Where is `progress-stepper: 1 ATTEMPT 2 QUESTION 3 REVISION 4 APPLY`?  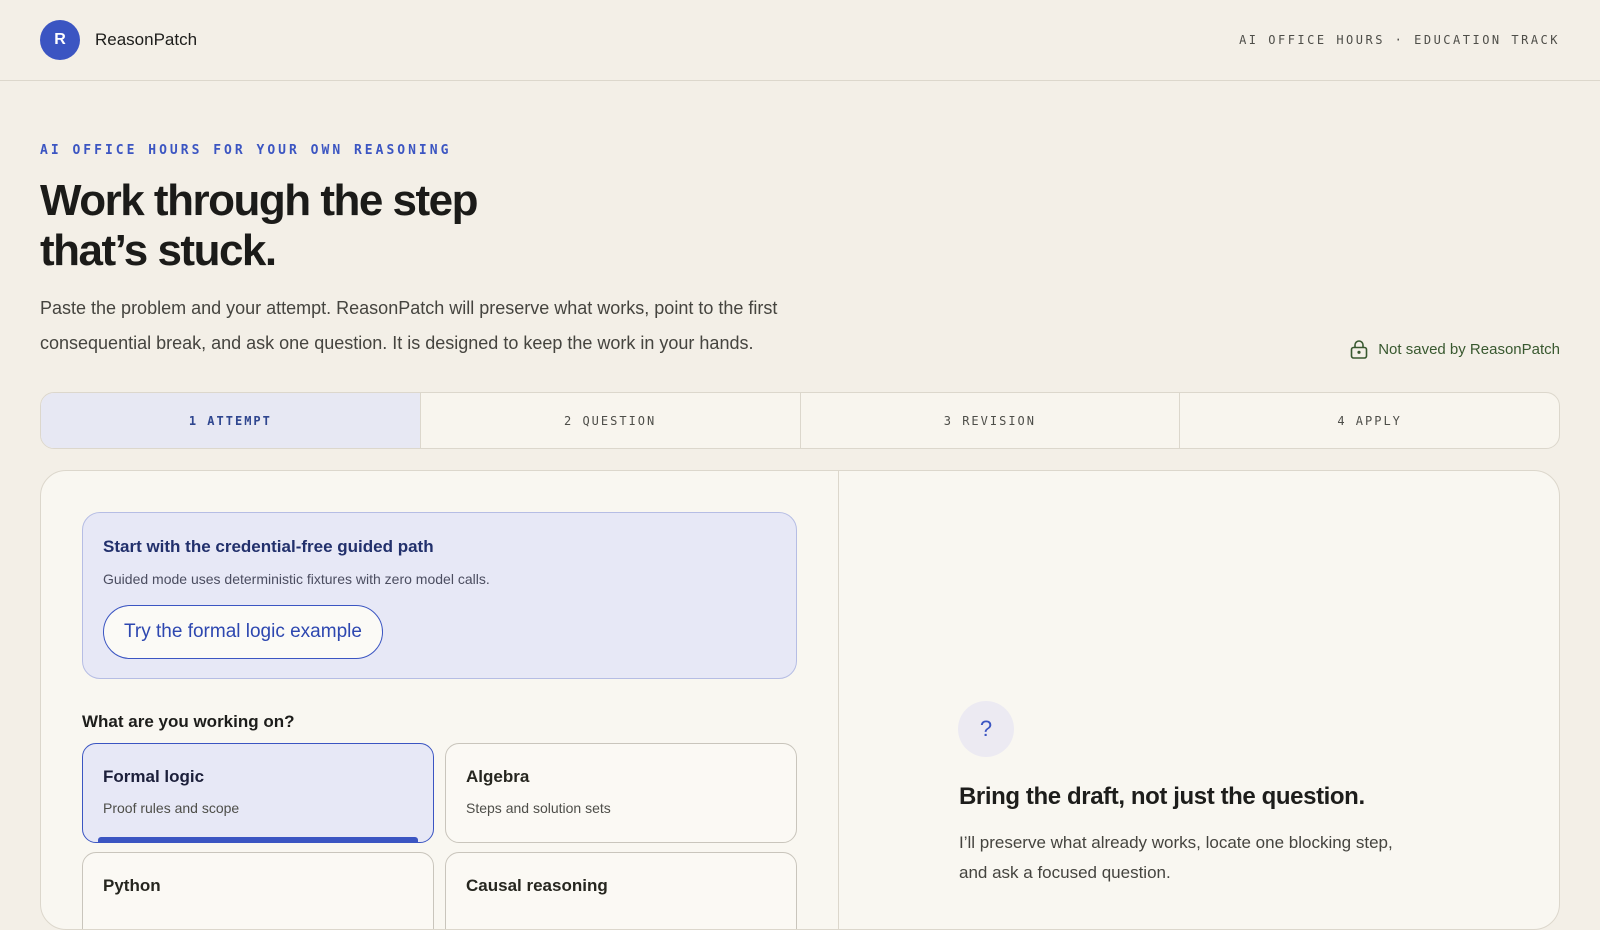 progress-stepper: 1 ATTEMPT 2 QUESTION 3 REVISION 4 APPLY is located at coordinates (800, 420).